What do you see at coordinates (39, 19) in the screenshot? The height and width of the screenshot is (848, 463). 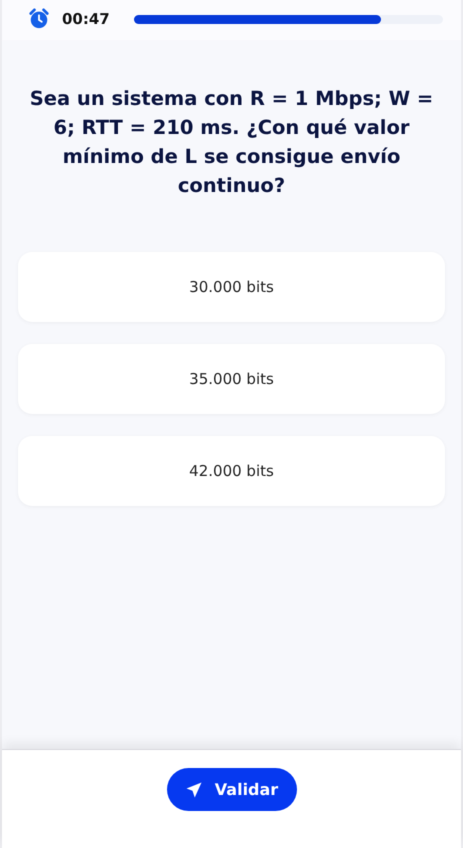 I see `alarm-clock-icon` at bounding box center [39, 19].